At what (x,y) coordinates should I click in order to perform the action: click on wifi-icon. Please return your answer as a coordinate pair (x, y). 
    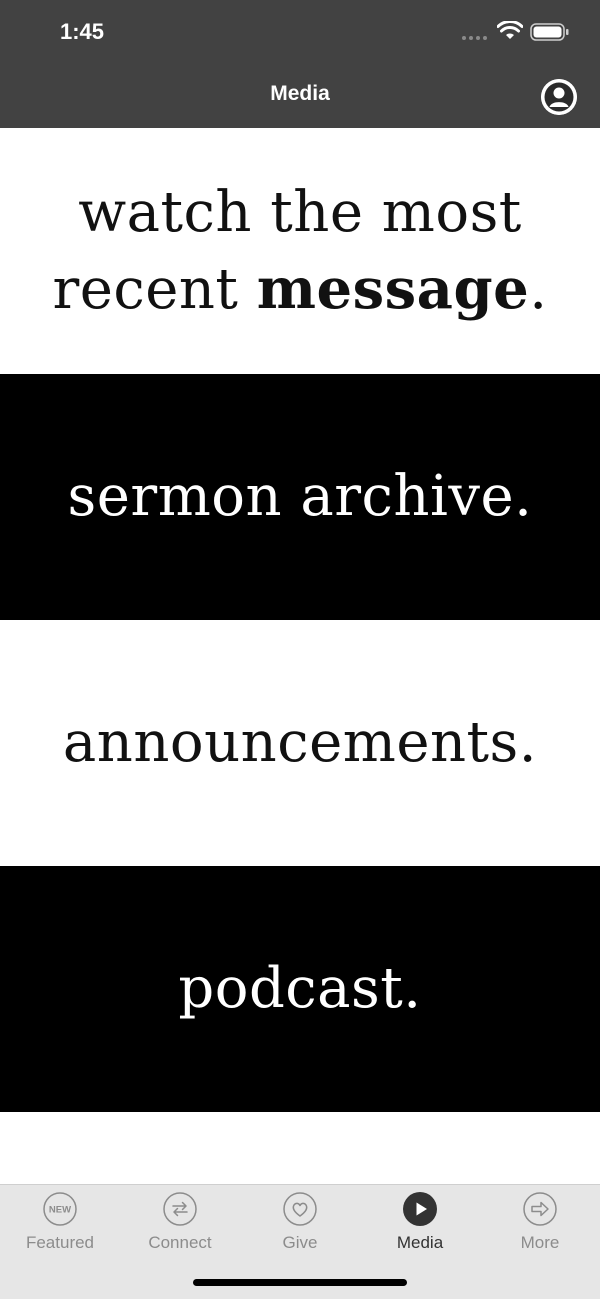
    Looking at the image, I should click on (510, 30).